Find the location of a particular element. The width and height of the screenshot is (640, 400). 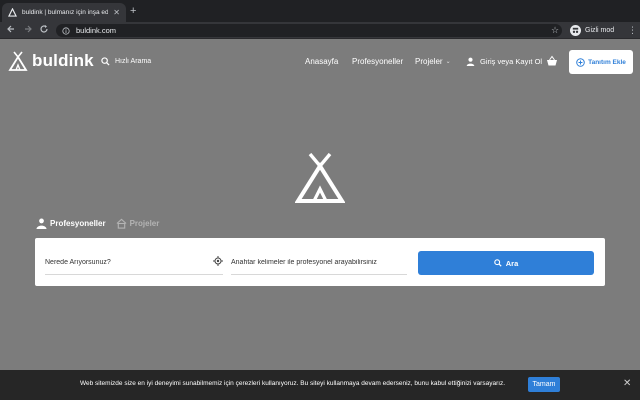

search-button: Ara is located at coordinates (506, 263).